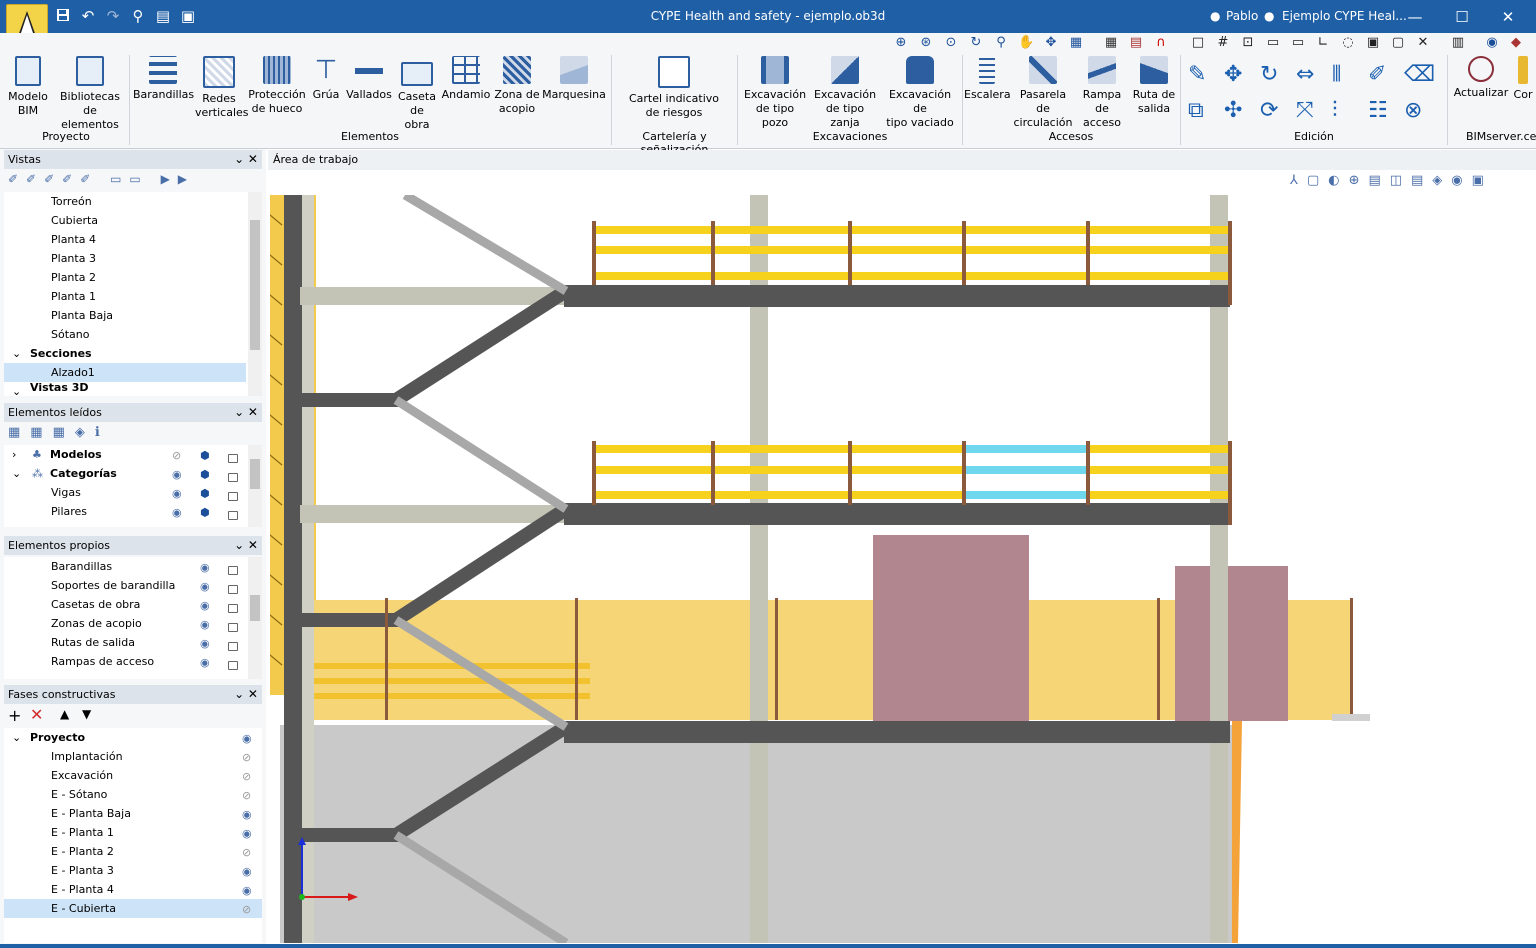 This screenshot has width=1536, height=948. I want to click on properties-icon: ☷, so click(1378, 111).